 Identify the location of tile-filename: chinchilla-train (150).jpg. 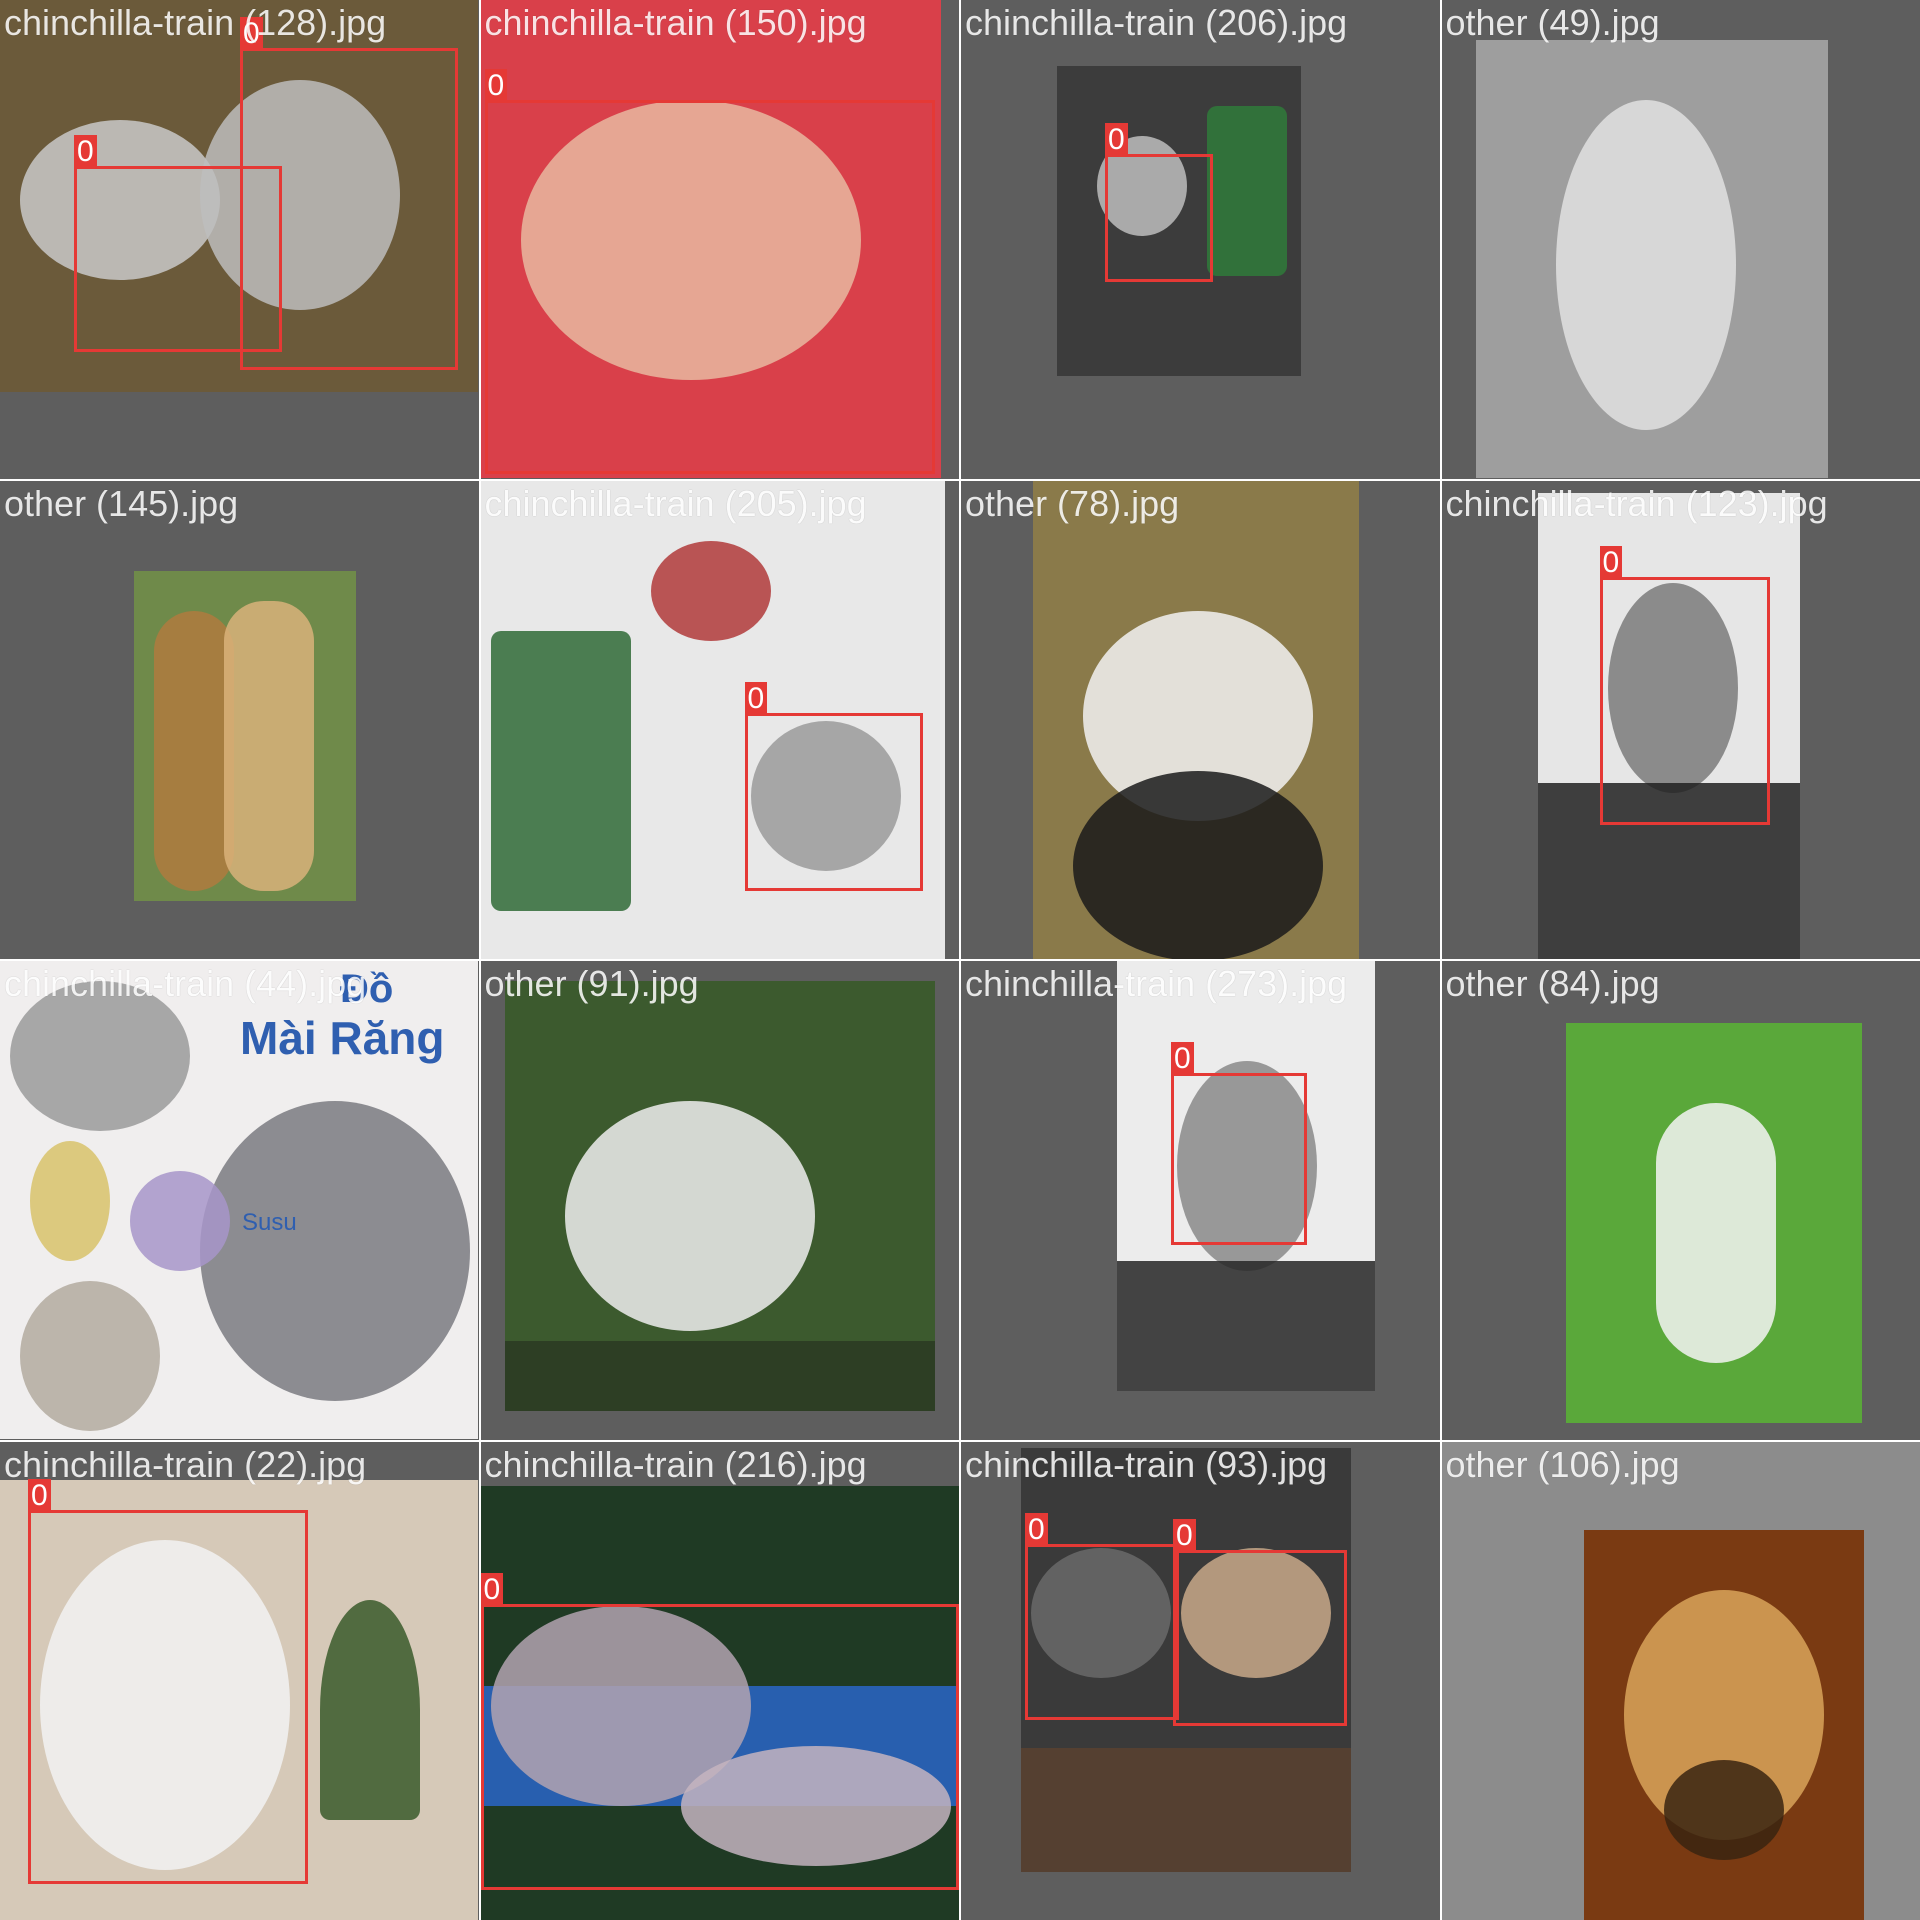
(675, 22).